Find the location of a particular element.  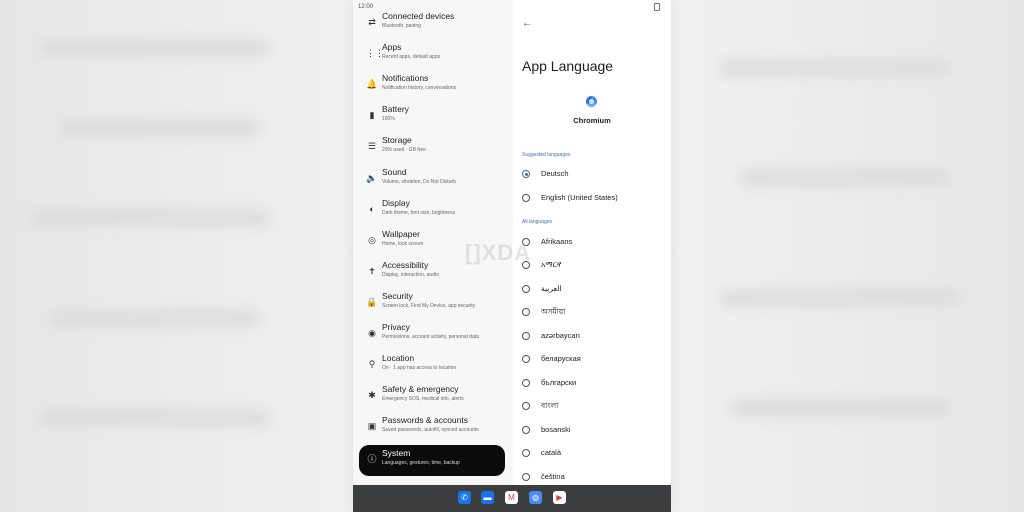

settings-item-subtitle: Languages, gestures, time, backup is located at coordinates (421, 463).